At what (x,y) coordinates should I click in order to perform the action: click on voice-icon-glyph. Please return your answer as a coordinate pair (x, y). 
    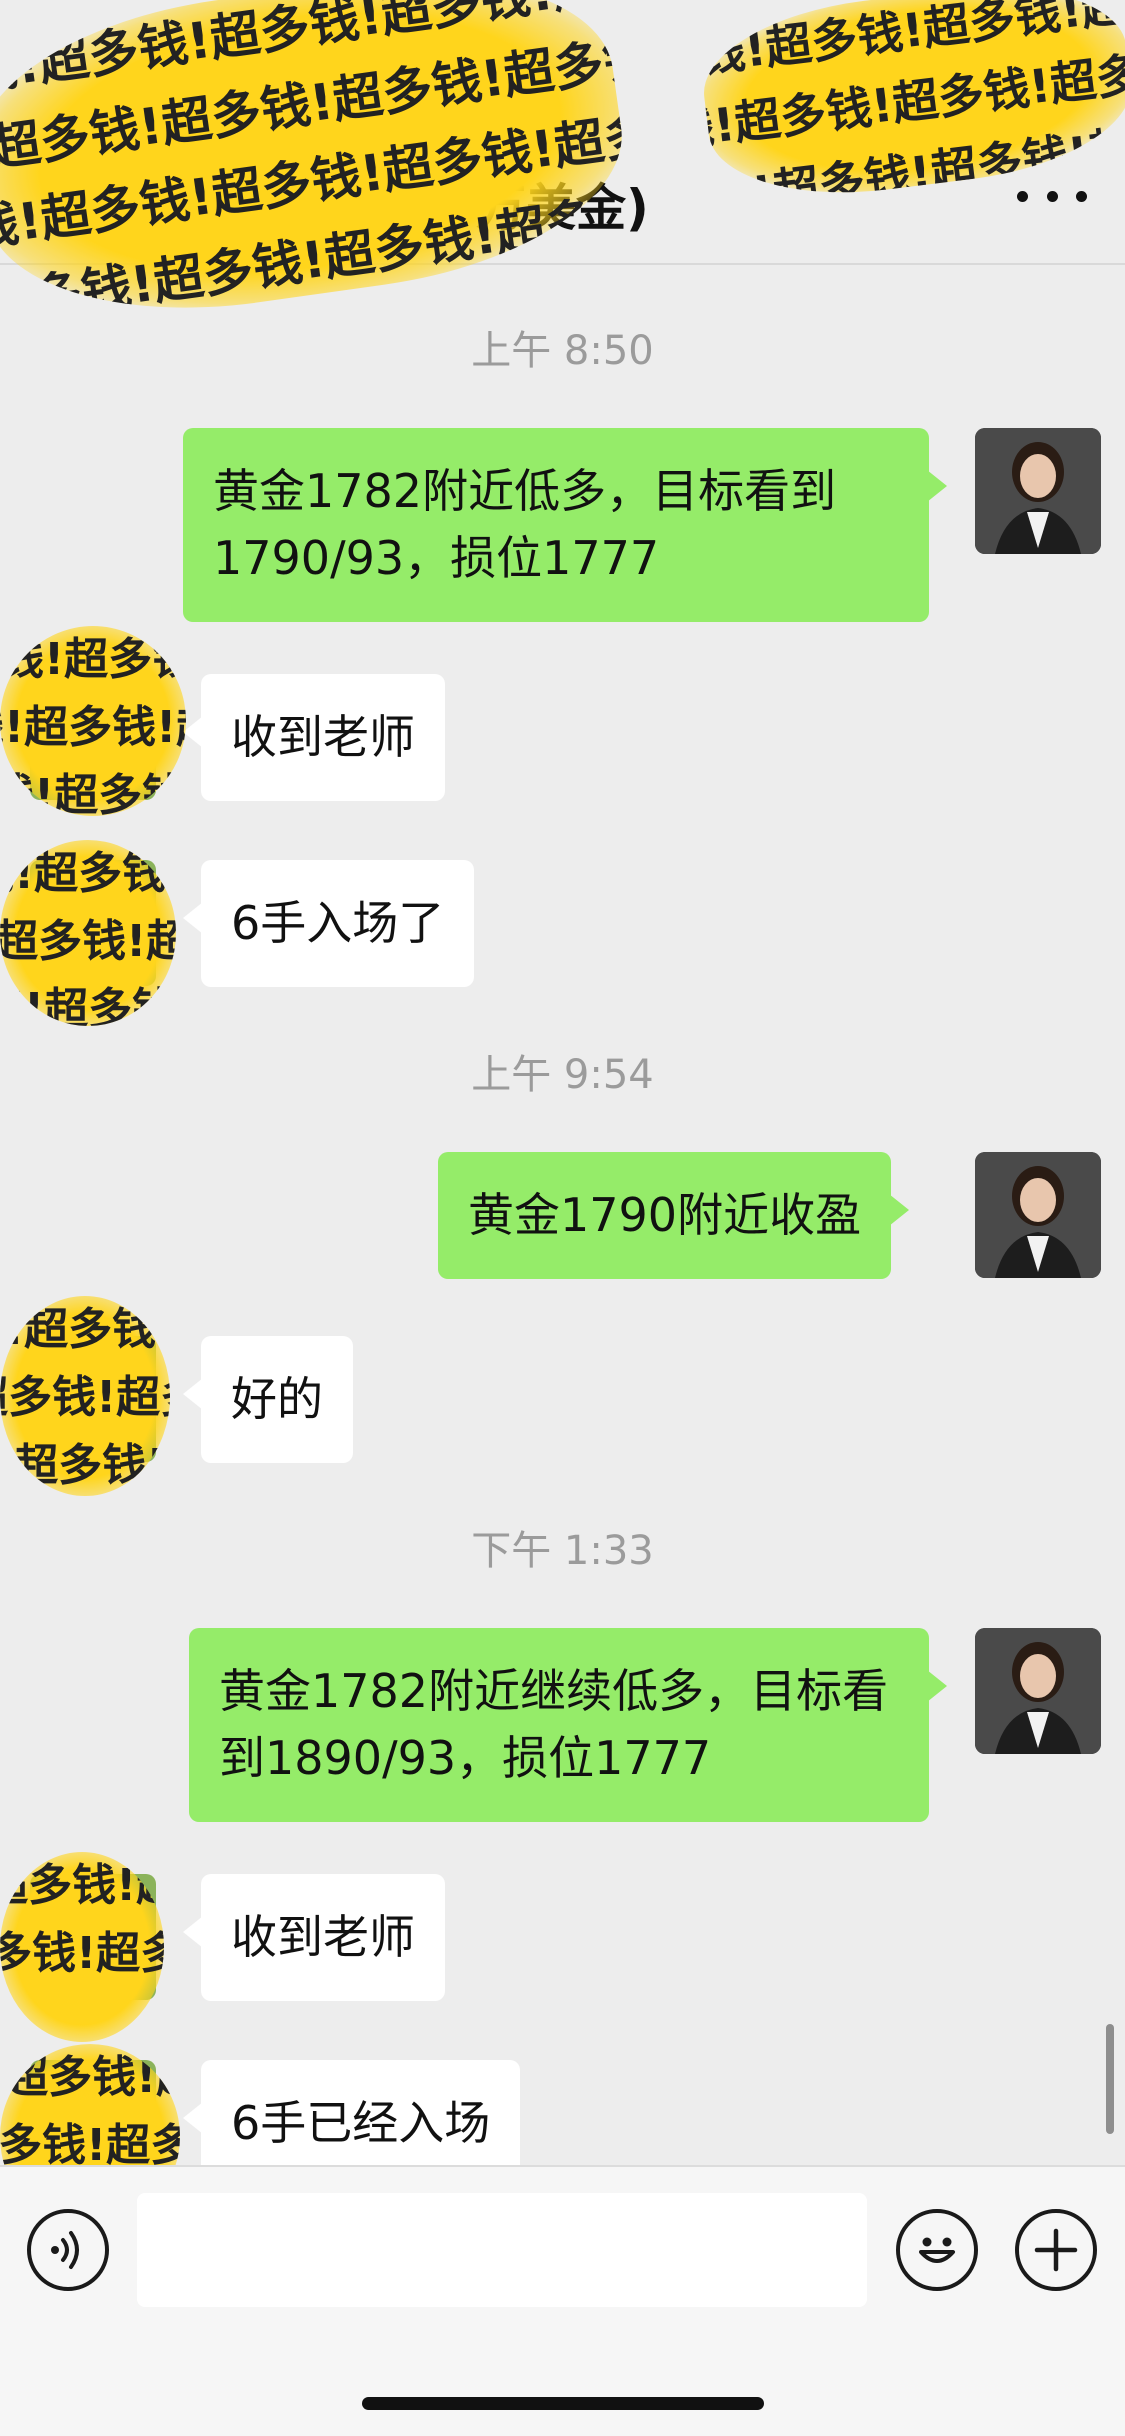
    Looking at the image, I should click on (65, 2250).